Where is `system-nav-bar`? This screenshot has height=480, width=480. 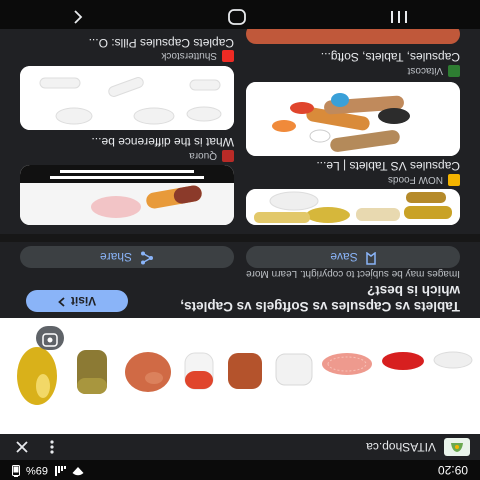
system-nav-bar is located at coordinates (240, 14).